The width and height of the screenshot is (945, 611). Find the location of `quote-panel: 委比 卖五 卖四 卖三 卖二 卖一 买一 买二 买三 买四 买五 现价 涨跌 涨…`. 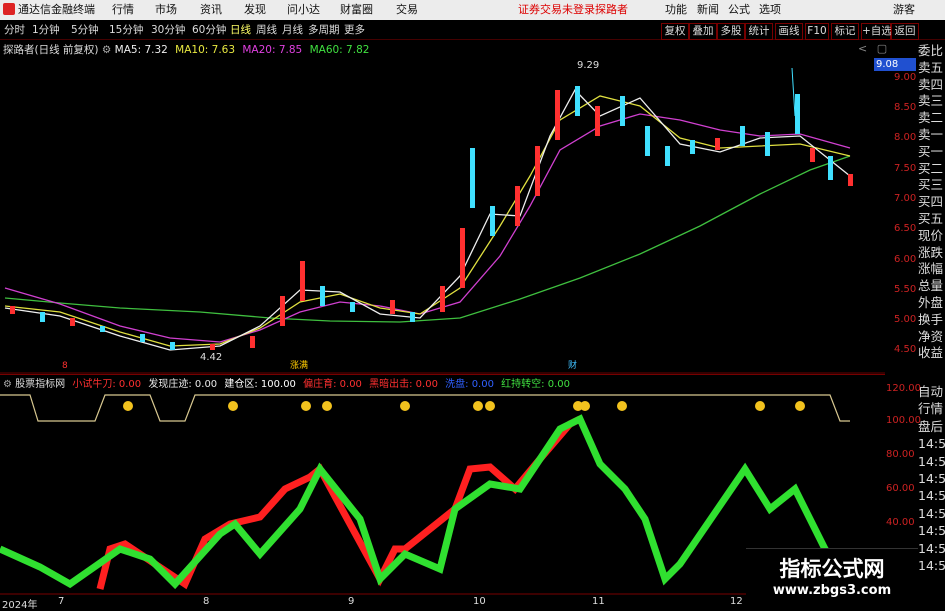

quote-panel: 委比 卖五 卖四 卖三 卖二 卖一 买一 买二 买三 买四 买五 现价 涨跌 涨… is located at coordinates (931, 211).